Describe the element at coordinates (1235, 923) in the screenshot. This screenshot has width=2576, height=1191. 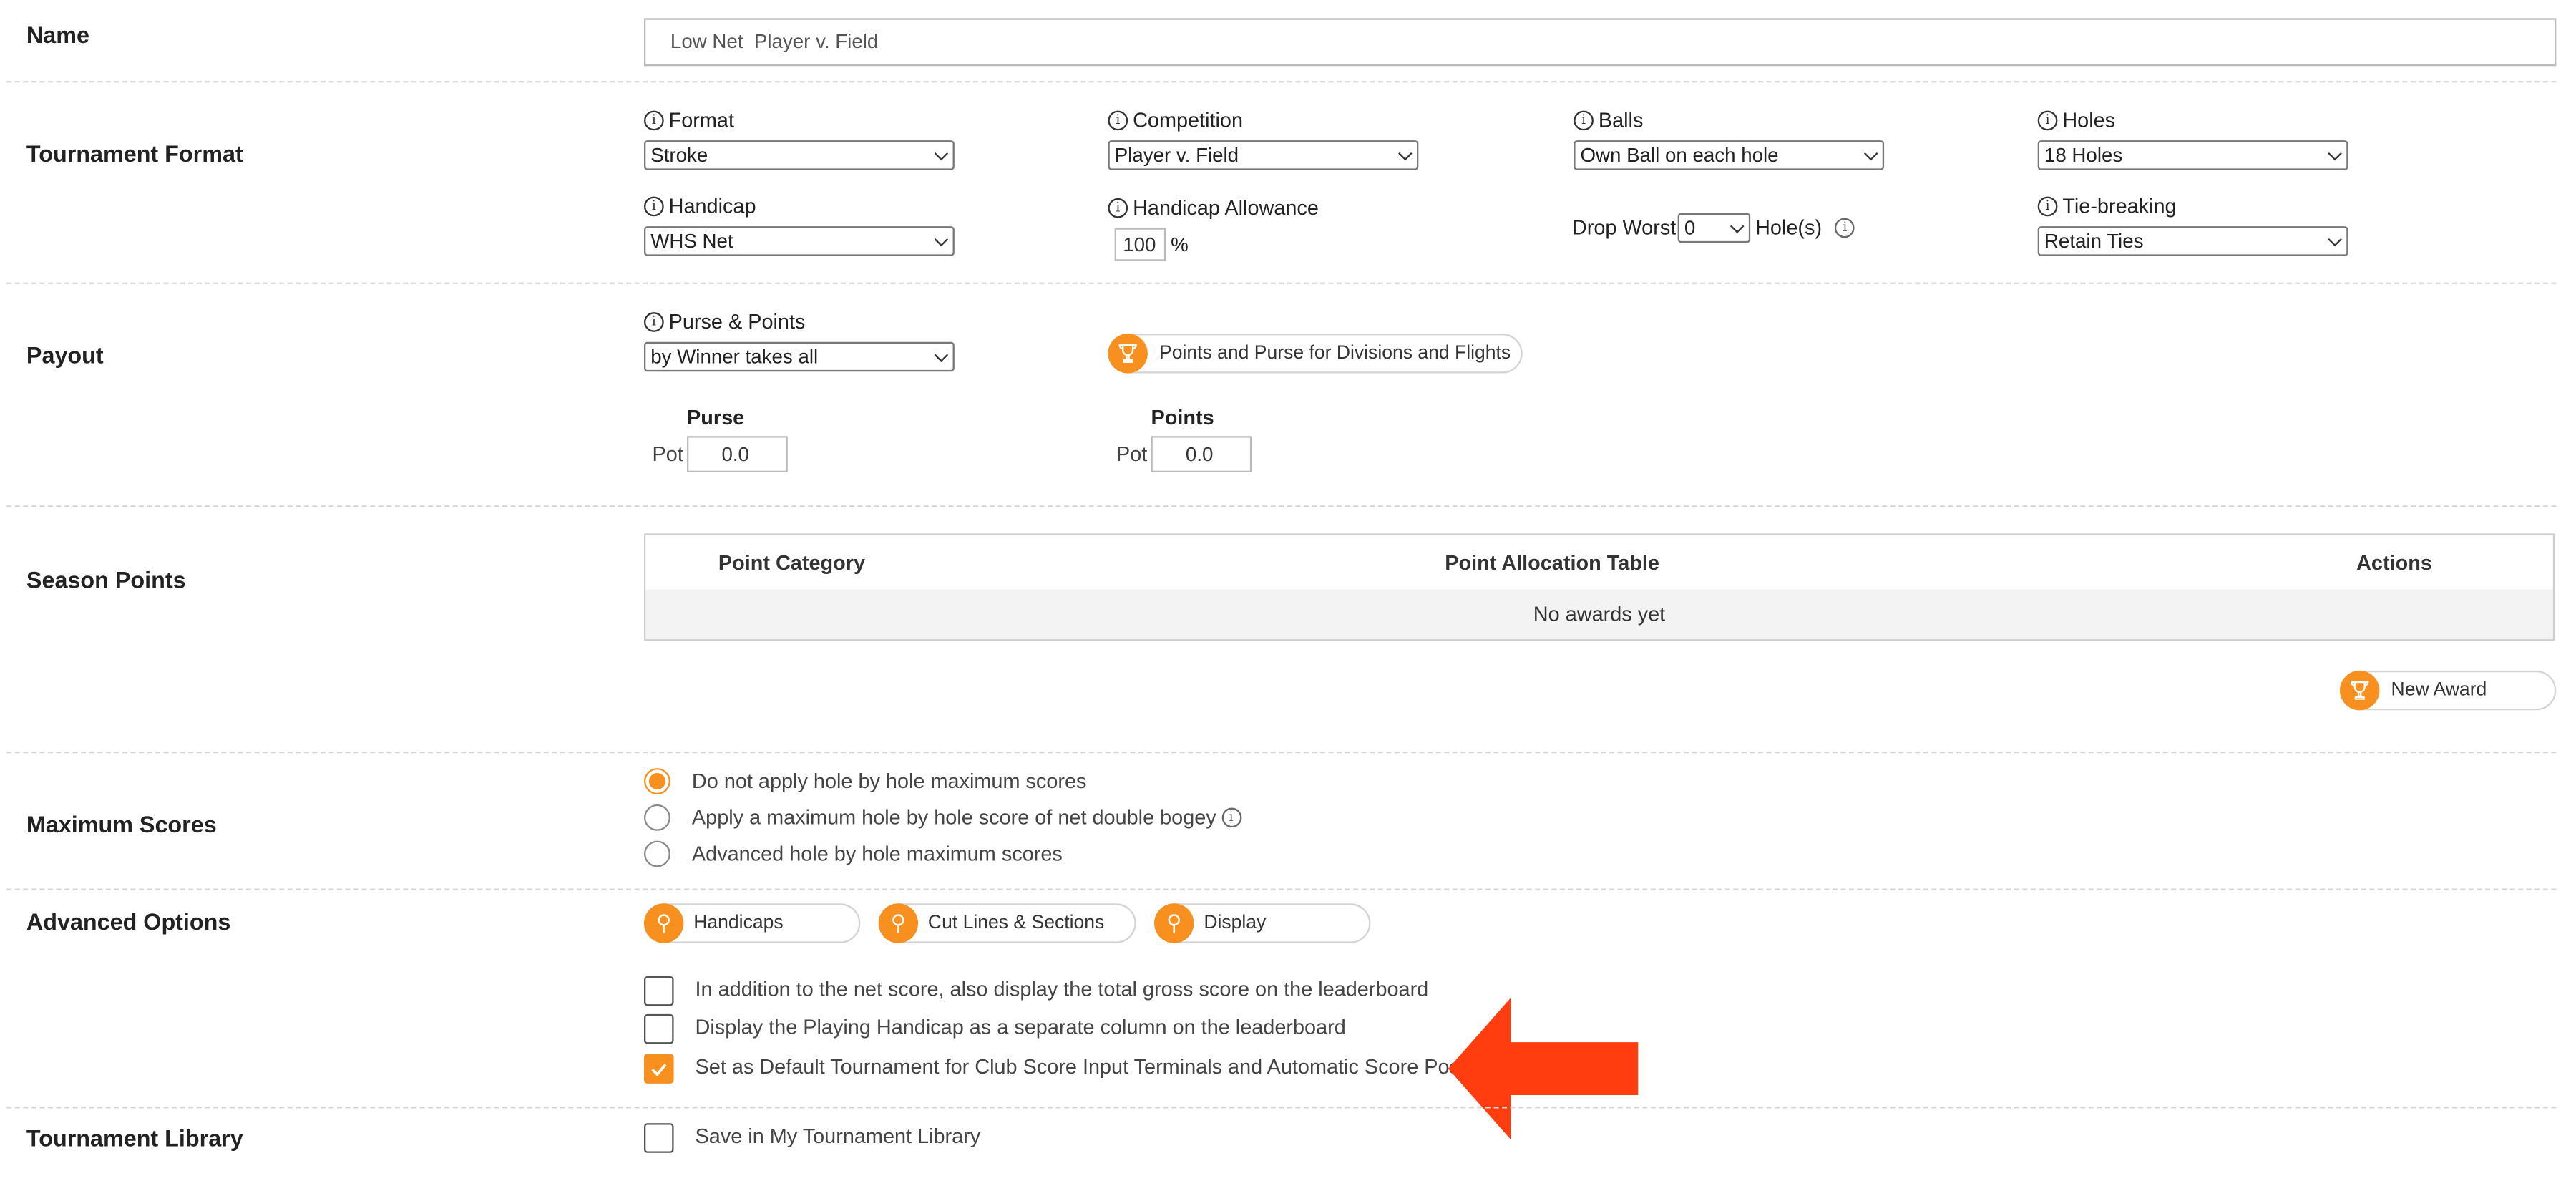
I see `display-label: Display` at that location.